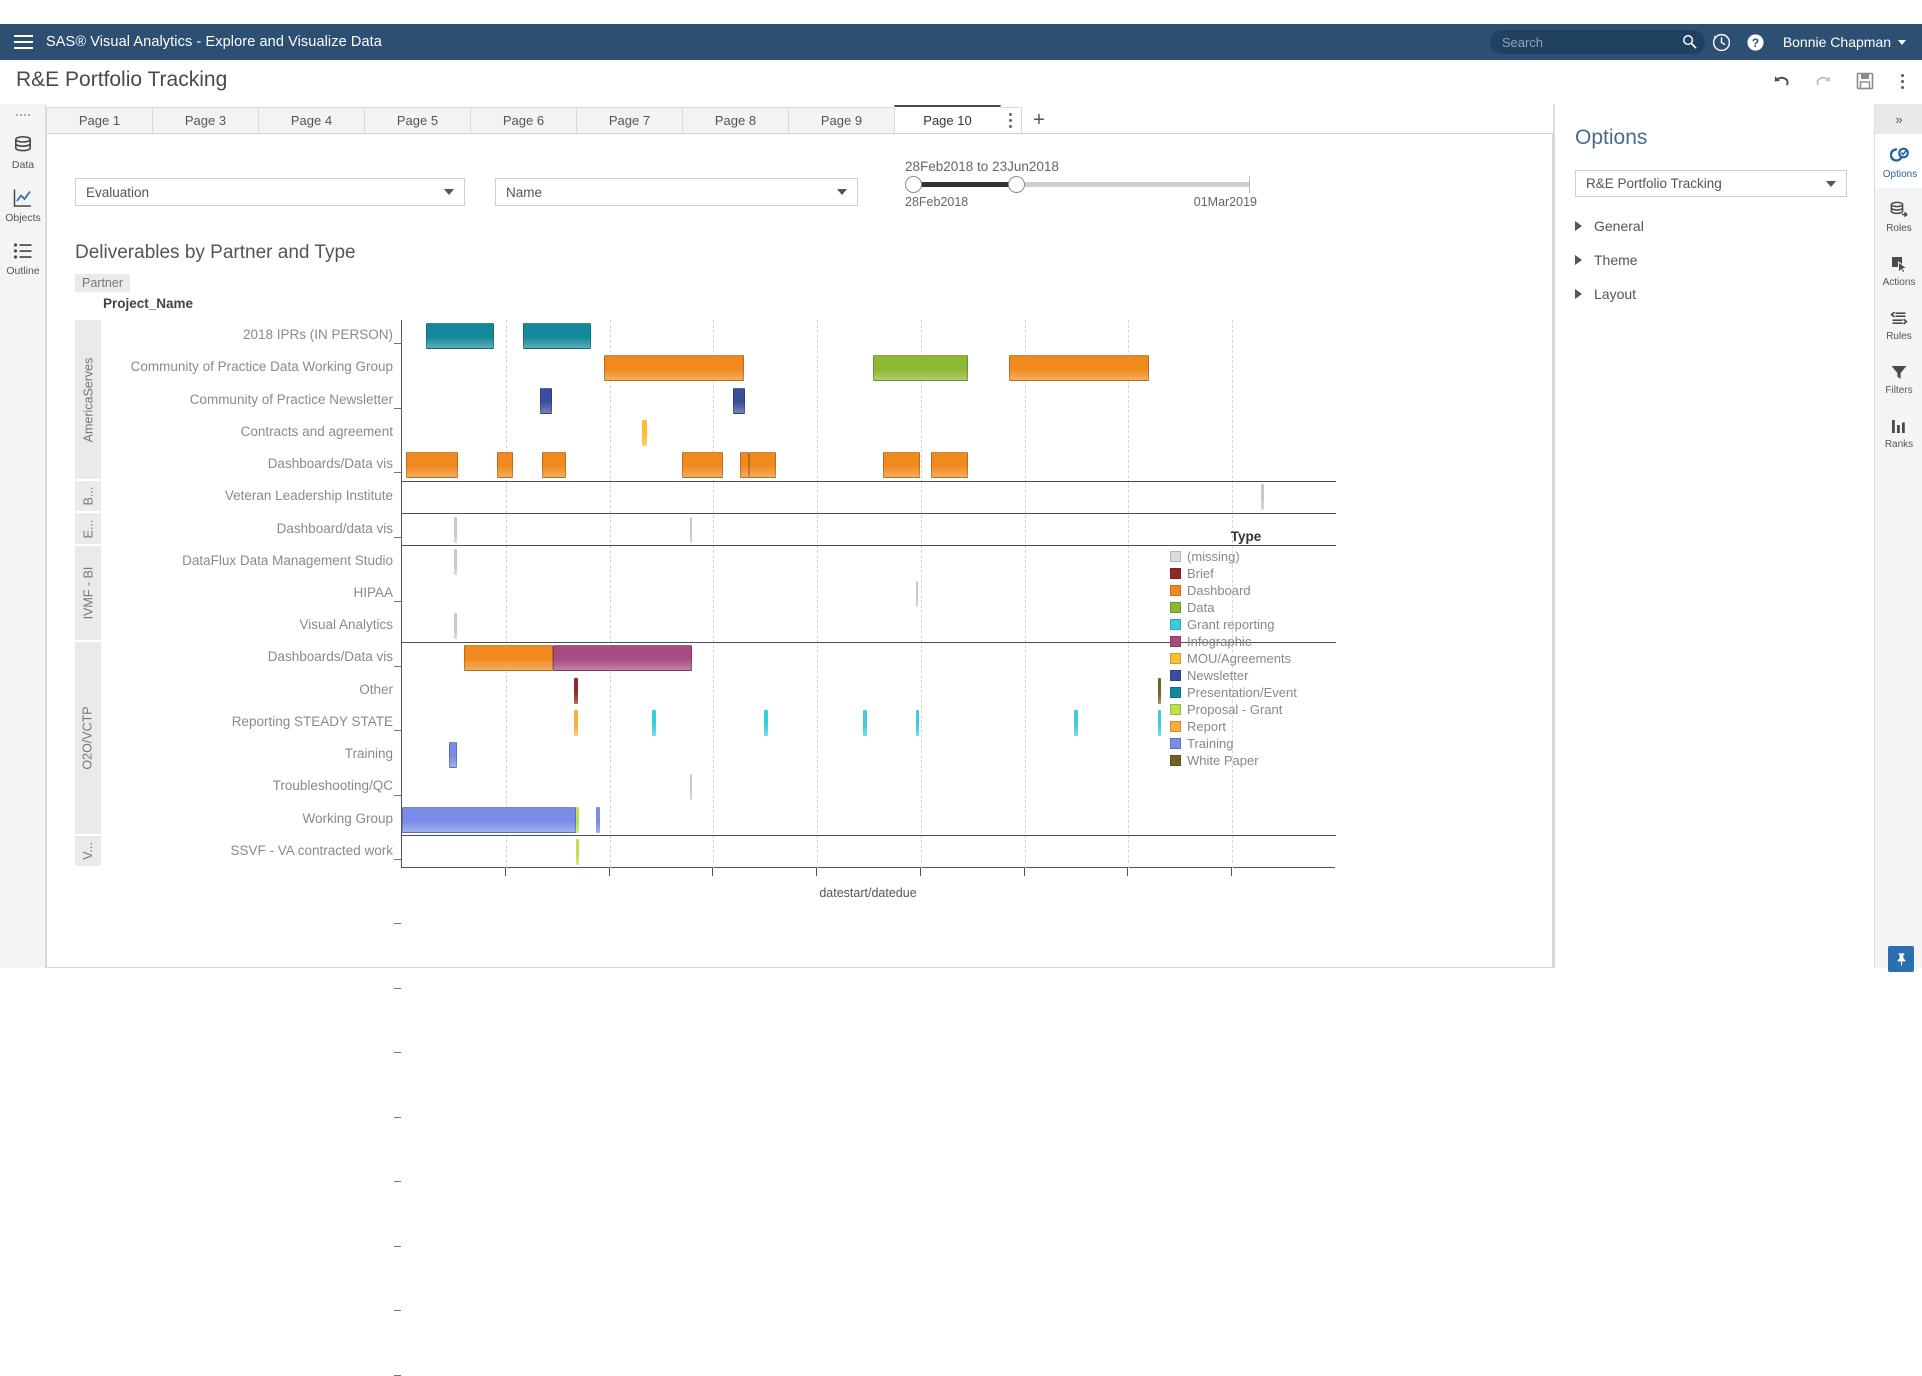 This screenshot has width=1922, height=1376. What do you see at coordinates (23, 203) in the screenshot?
I see `sidebar-item-objects: Objects` at bounding box center [23, 203].